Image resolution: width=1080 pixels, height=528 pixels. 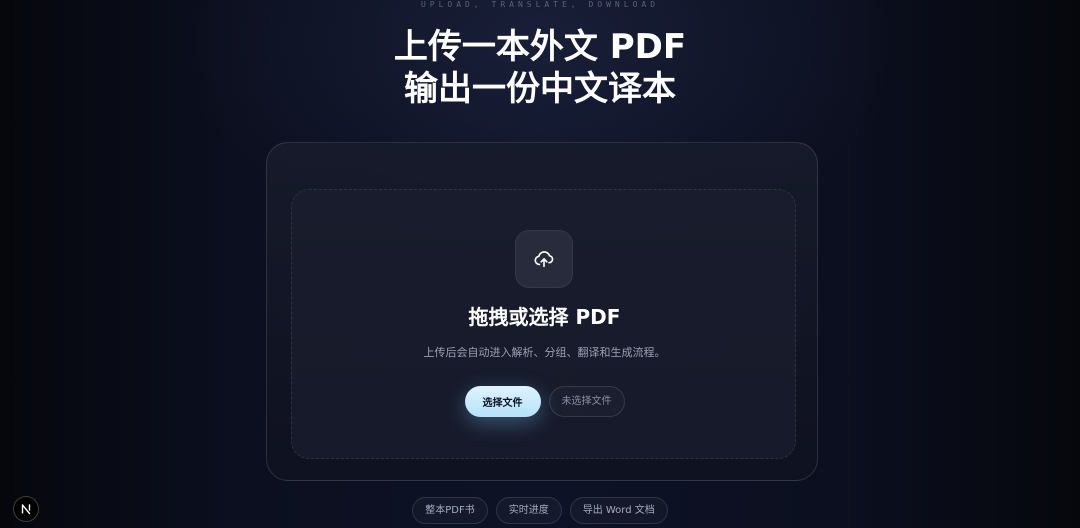 What do you see at coordinates (450, 510) in the screenshot?
I see `feature-chip-whole-book: 整本PDF书` at bounding box center [450, 510].